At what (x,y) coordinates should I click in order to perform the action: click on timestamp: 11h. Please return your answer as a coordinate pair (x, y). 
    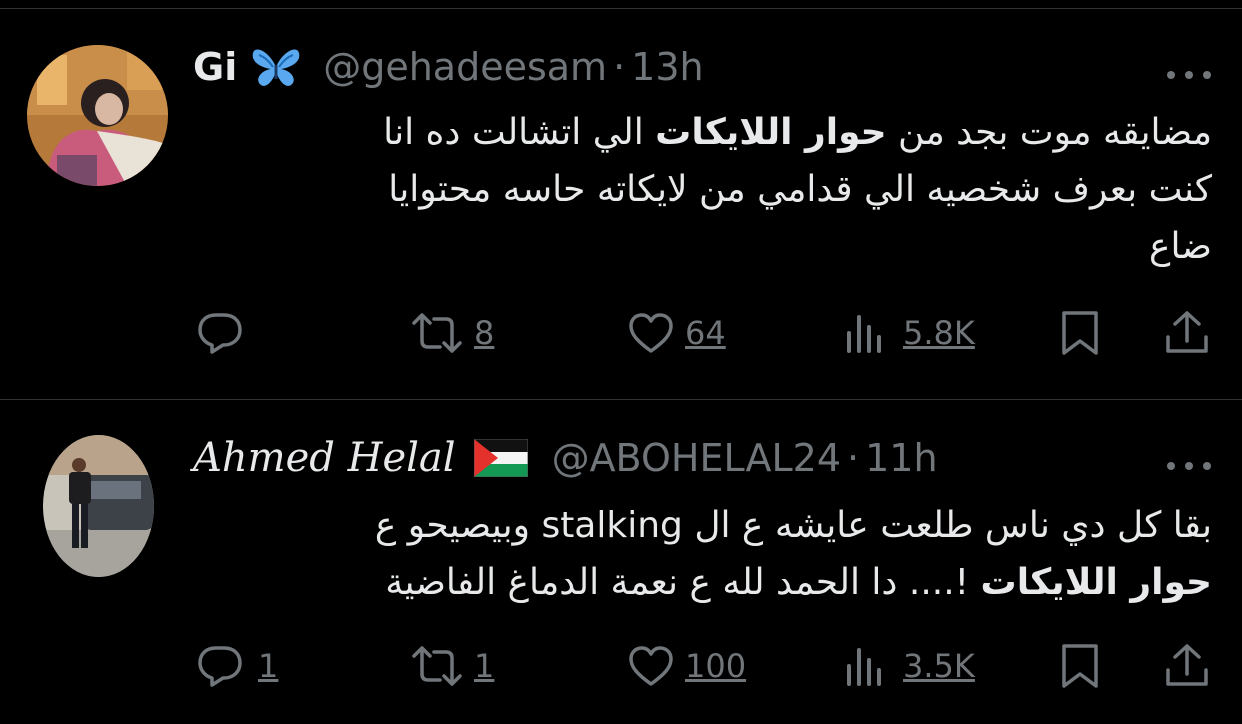
    Looking at the image, I should click on (901, 458).